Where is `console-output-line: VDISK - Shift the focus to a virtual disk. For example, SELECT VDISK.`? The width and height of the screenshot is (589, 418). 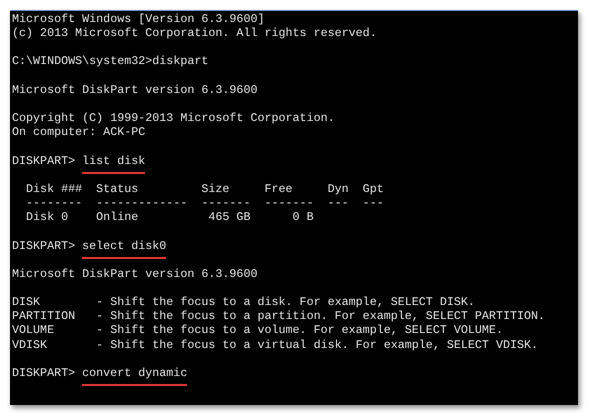 console-output-line: VDISK - Shift the focus to a virtual disk. For example, SELECT VDISK. is located at coordinates (275, 345).